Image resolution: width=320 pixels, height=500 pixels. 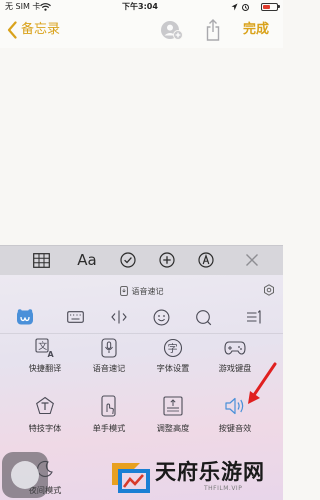 What do you see at coordinates (279, 6) in the screenshot?
I see `battery-tip` at bounding box center [279, 6].